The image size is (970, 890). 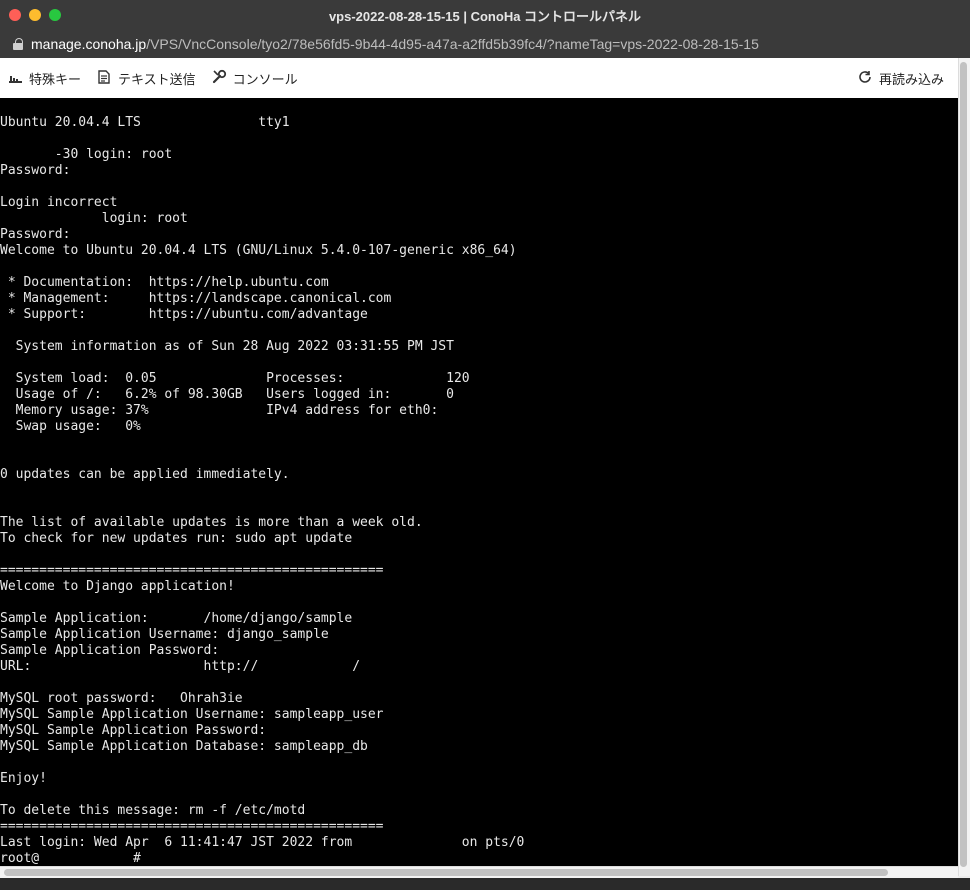 What do you see at coordinates (117, 586) in the screenshot?
I see `terminal-line: Welcome to Django application!` at bounding box center [117, 586].